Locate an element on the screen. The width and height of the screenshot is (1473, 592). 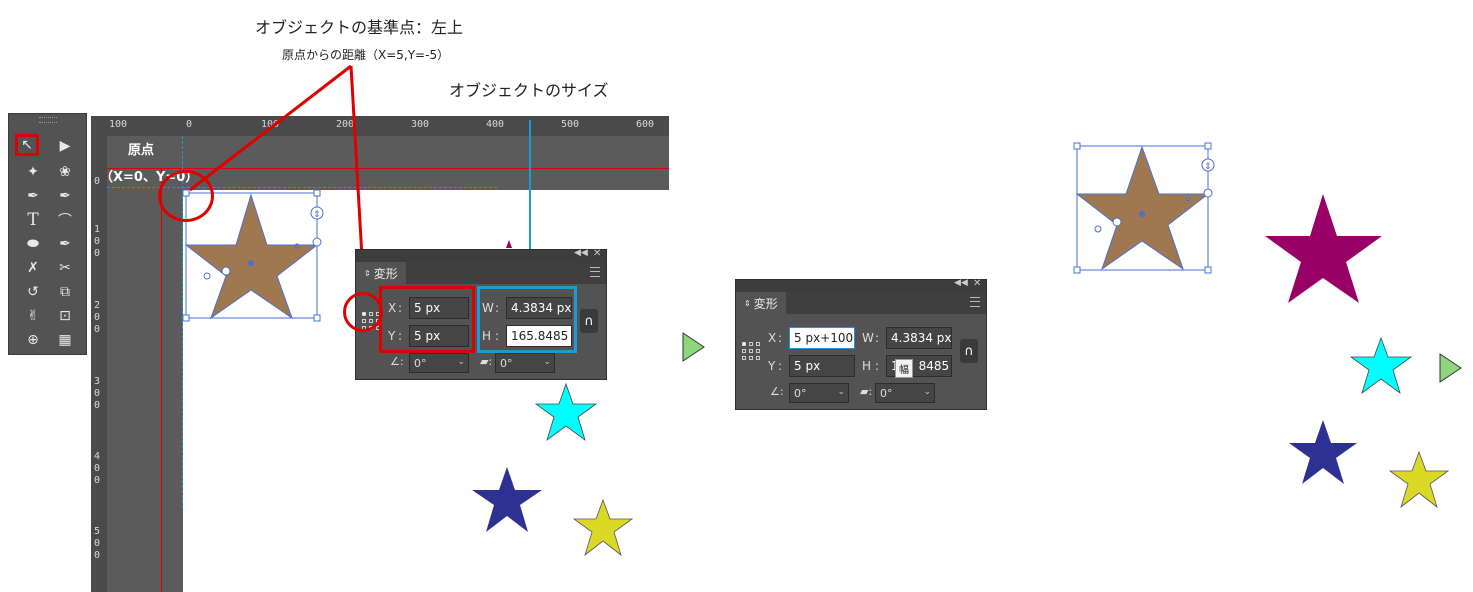
w-label: W is located at coordinates (868, 338).